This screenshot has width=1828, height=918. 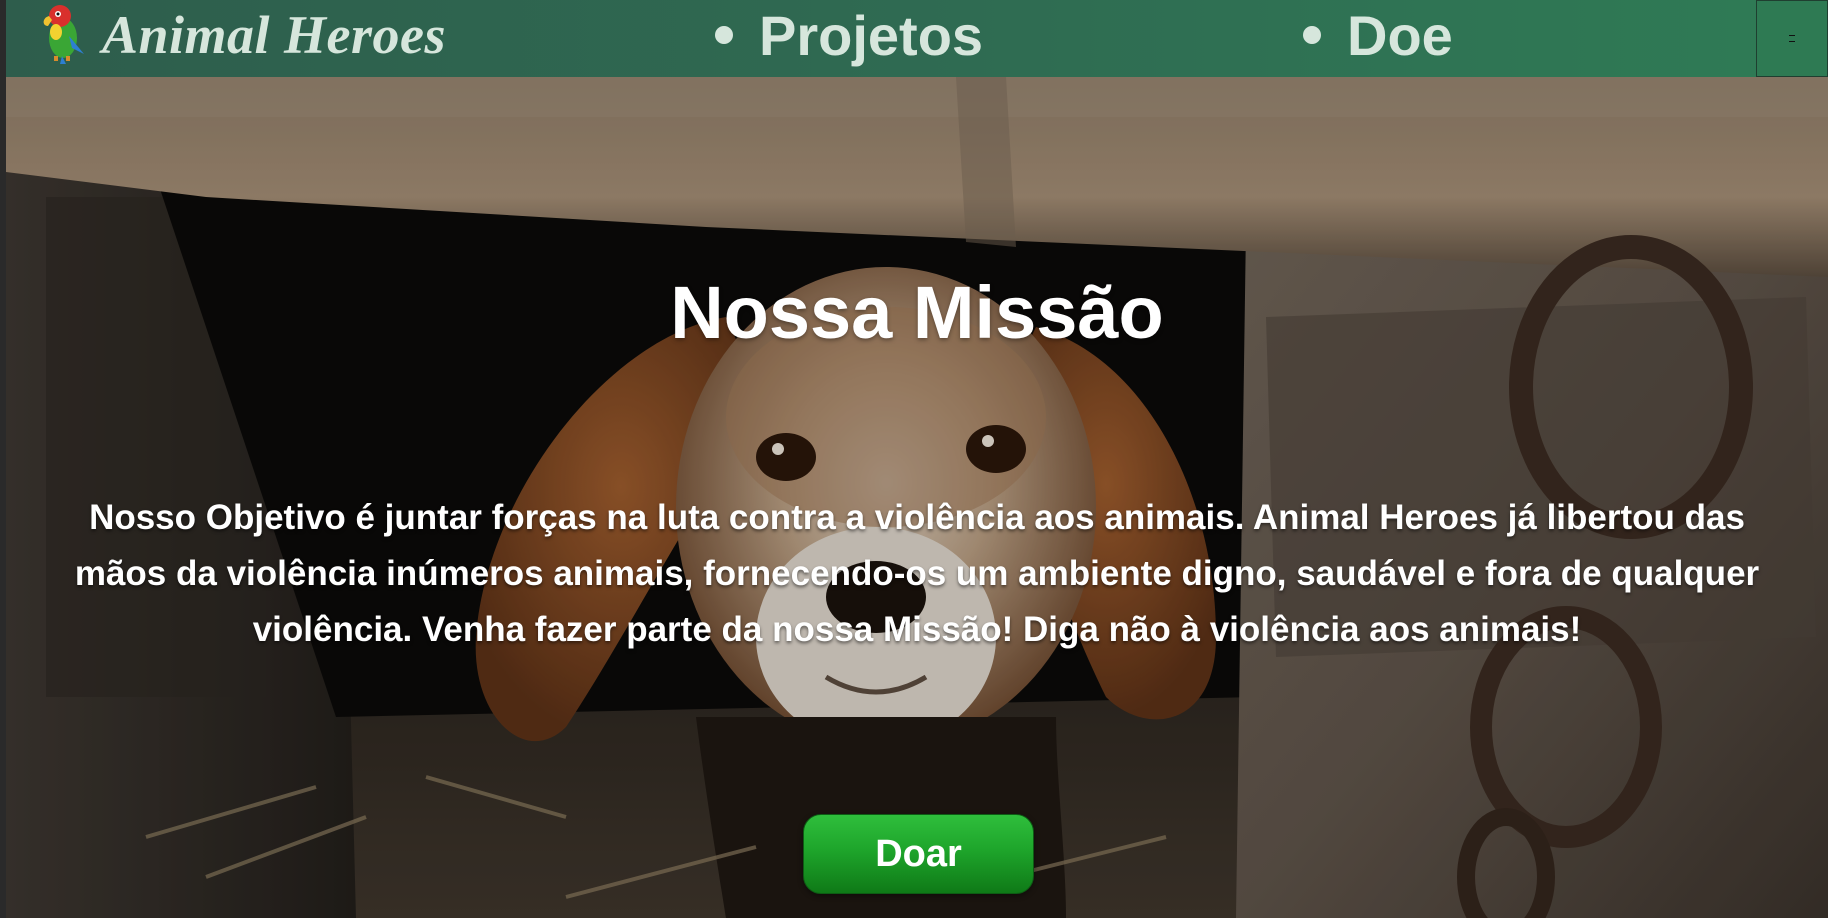 I want to click on hamburger-menu-icon, so click(x=1792, y=38).